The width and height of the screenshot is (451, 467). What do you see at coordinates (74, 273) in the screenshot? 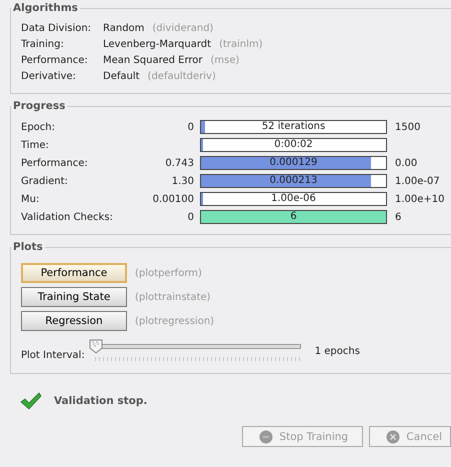
I see `plot-button: Performance` at bounding box center [74, 273].